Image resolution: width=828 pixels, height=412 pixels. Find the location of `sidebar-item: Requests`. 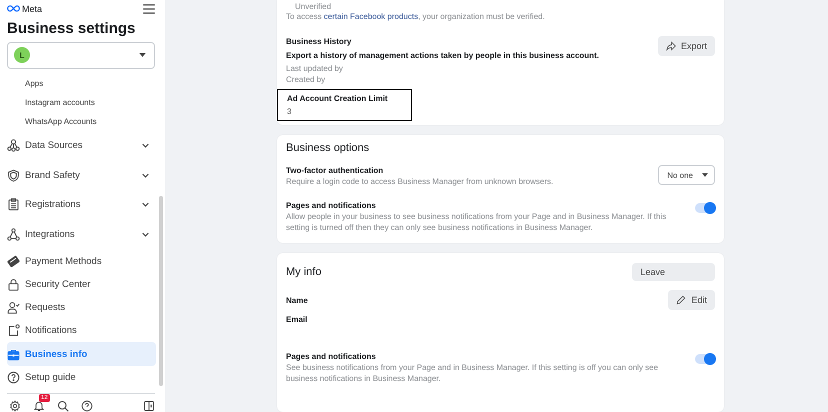

sidebar-item: Requests is located at coordinates (82, 308).